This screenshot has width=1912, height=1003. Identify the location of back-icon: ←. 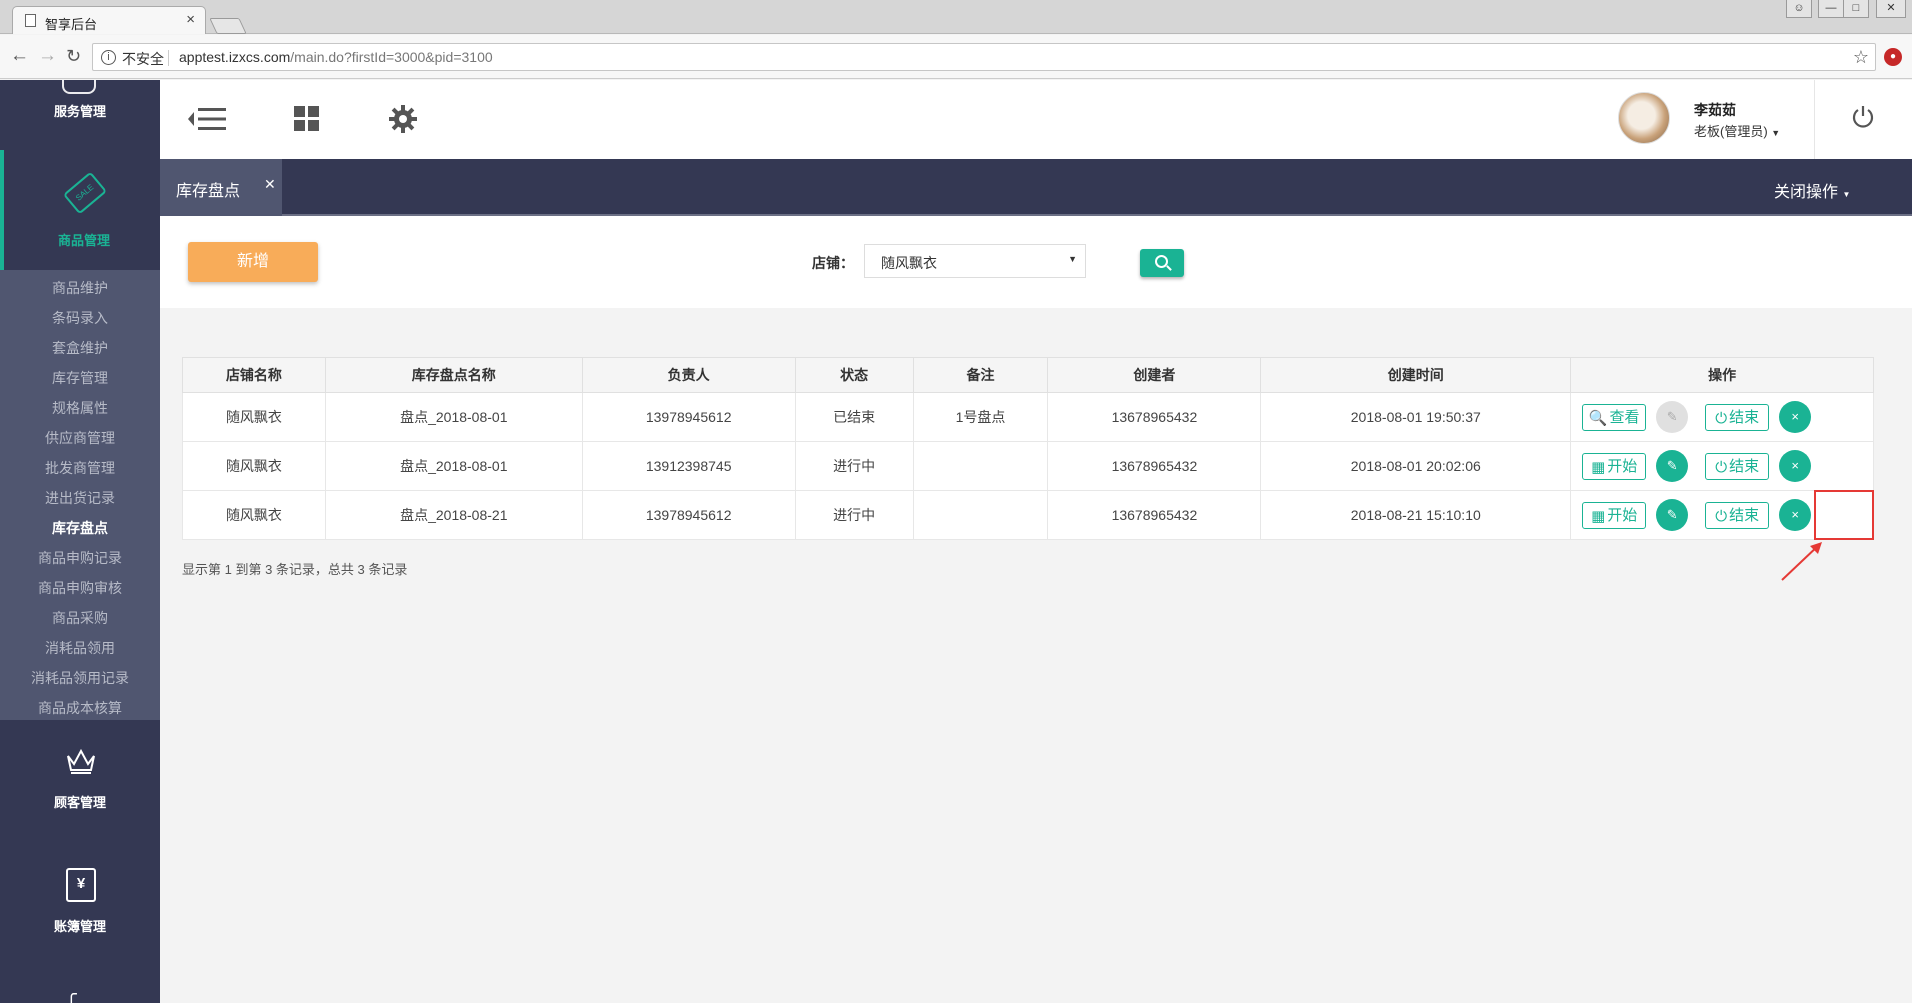
(19, 56).